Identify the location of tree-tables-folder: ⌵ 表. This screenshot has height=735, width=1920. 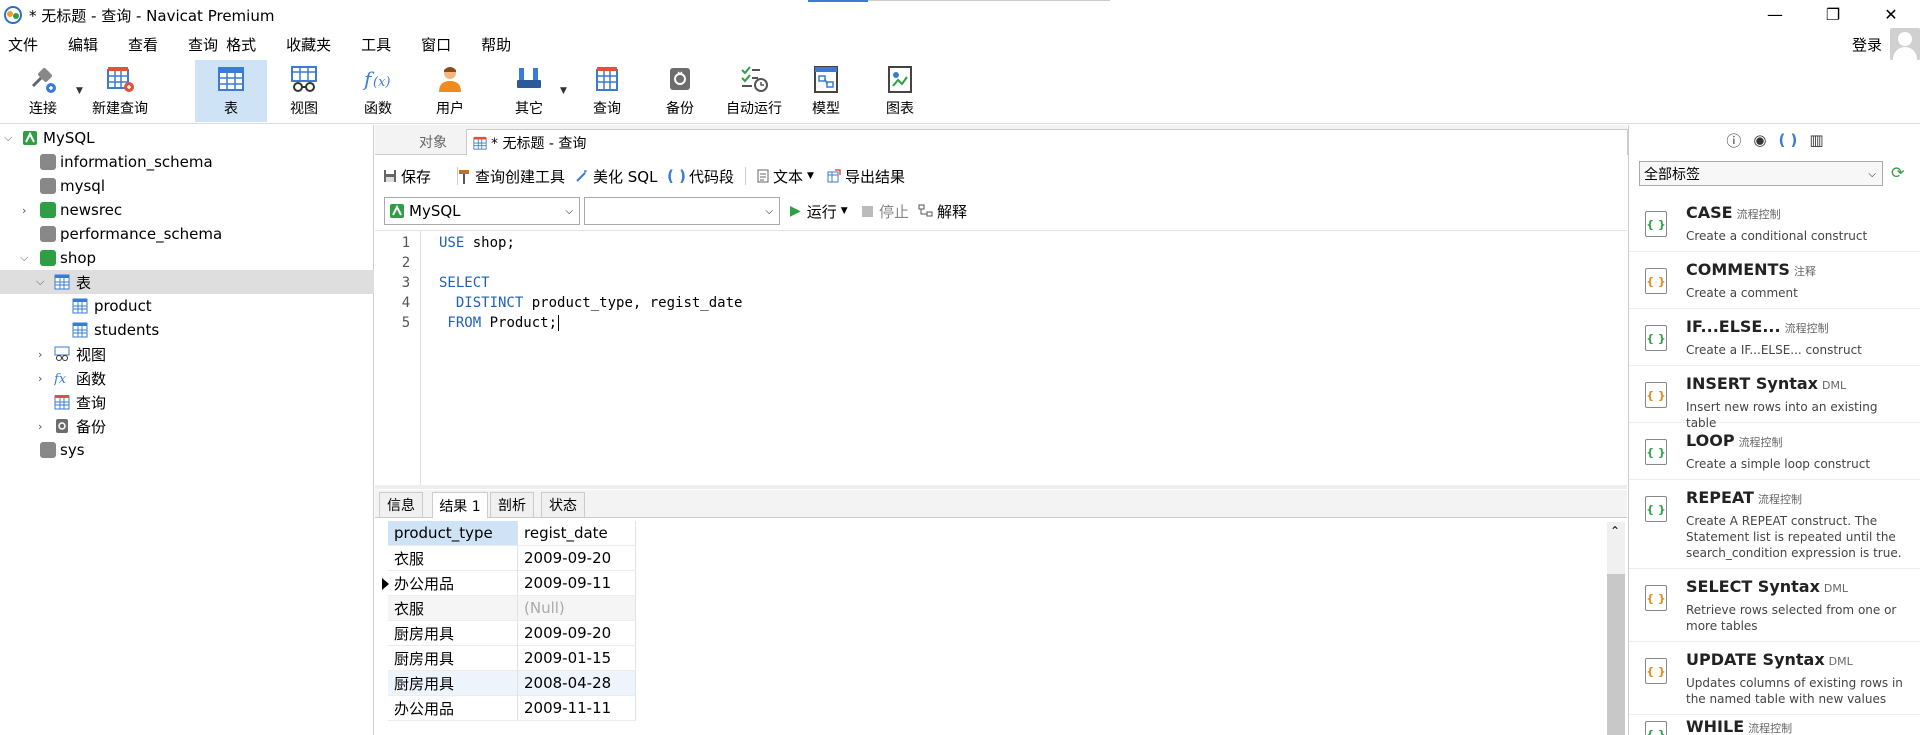
(187, 282).